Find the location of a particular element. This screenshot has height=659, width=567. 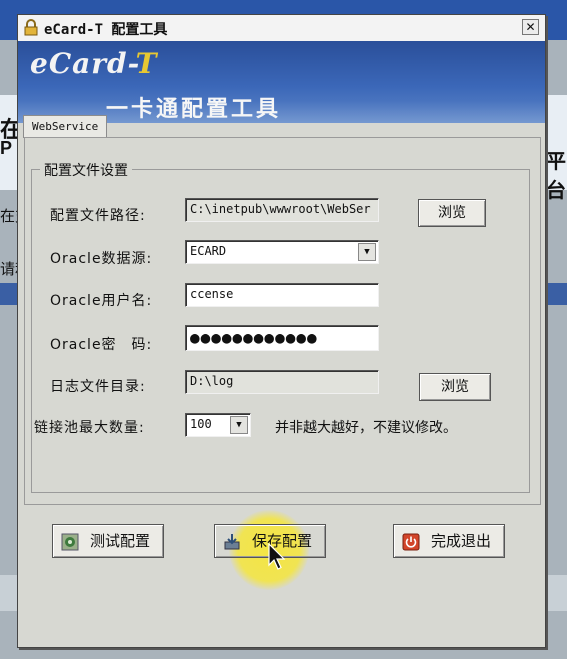

log-dir-field: D:\log is located at coordinates (282, 382).